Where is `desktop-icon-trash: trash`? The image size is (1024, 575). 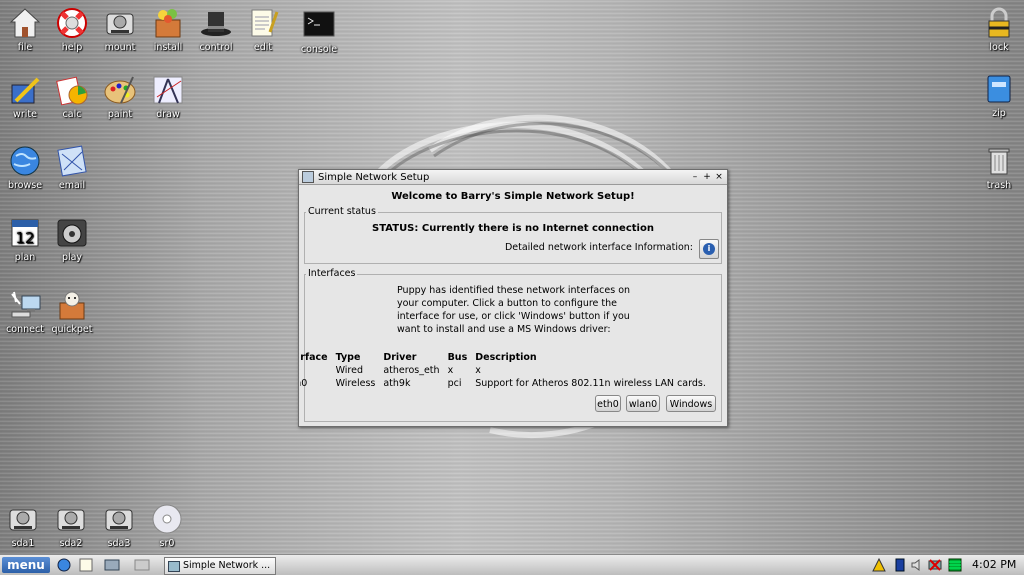 desktop-icon-trash: trash is located at coordinates (999, 167).